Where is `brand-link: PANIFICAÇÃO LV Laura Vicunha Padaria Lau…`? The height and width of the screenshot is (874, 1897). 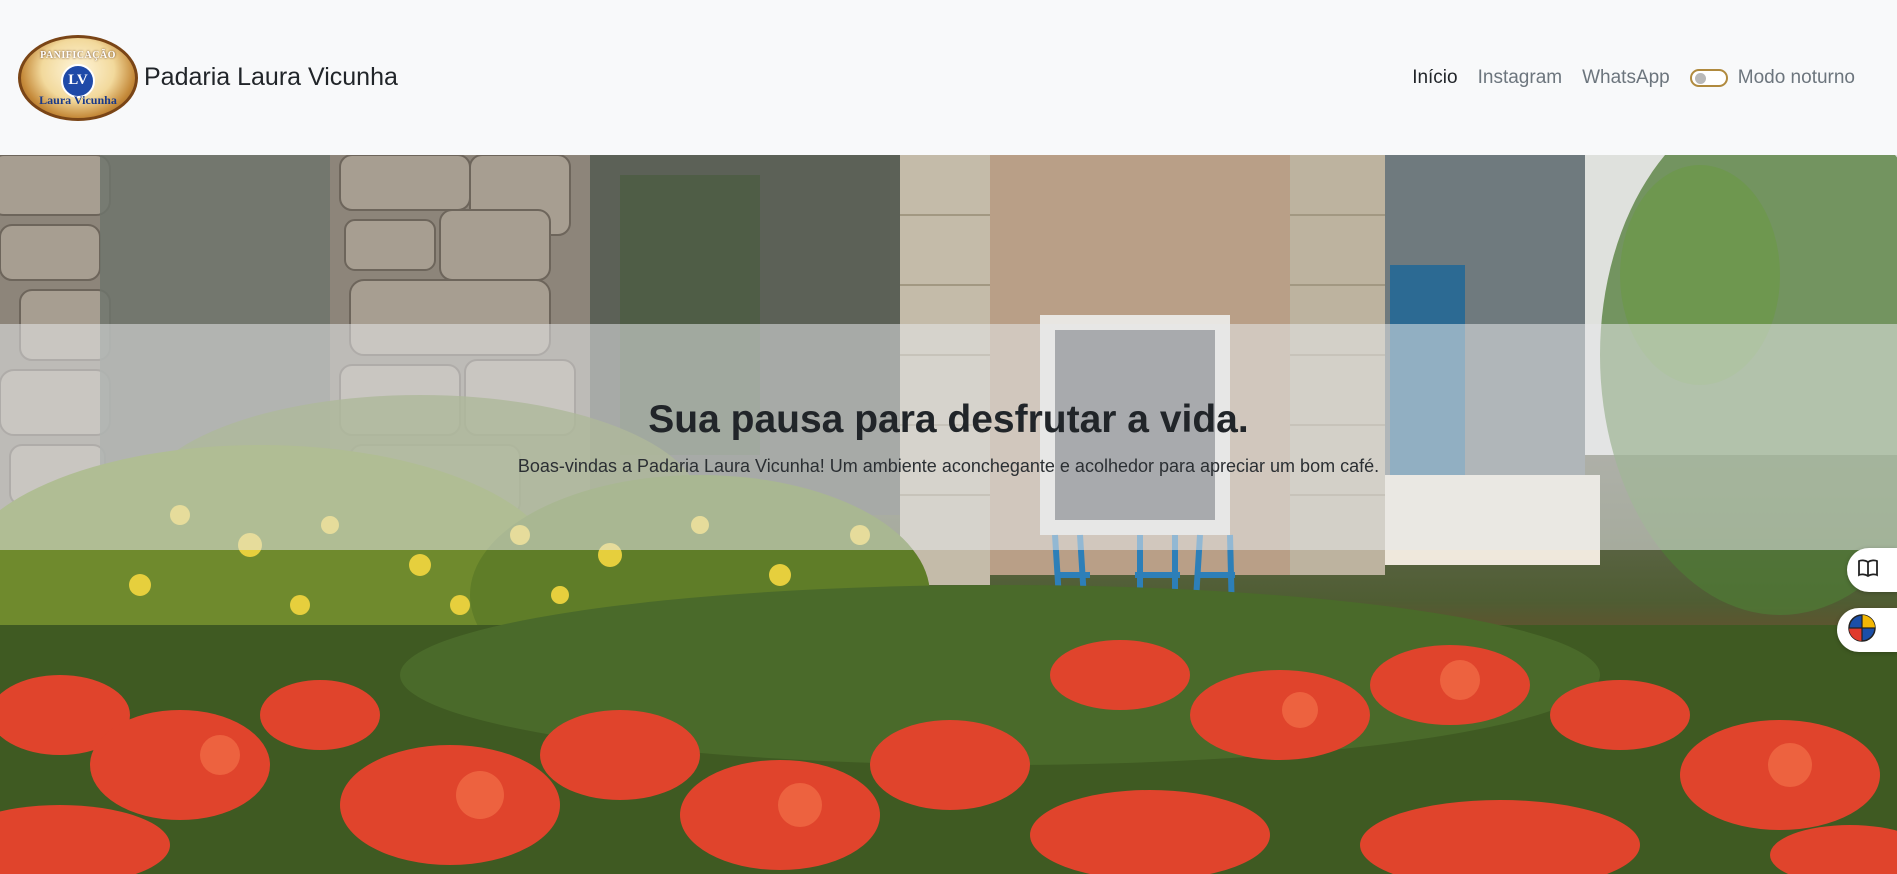 brand-link: PANIFICAÇÃO LV Laura Vicunha Padaria Lau… is located at coordinates (208, 77).